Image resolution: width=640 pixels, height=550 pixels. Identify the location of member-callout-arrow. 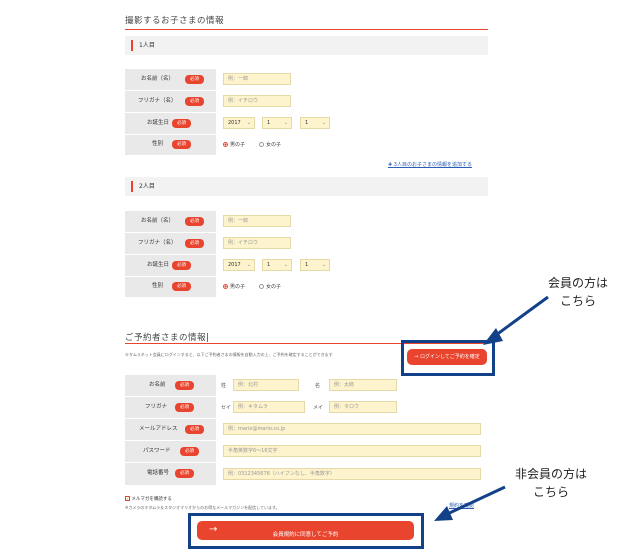
(516, 320).